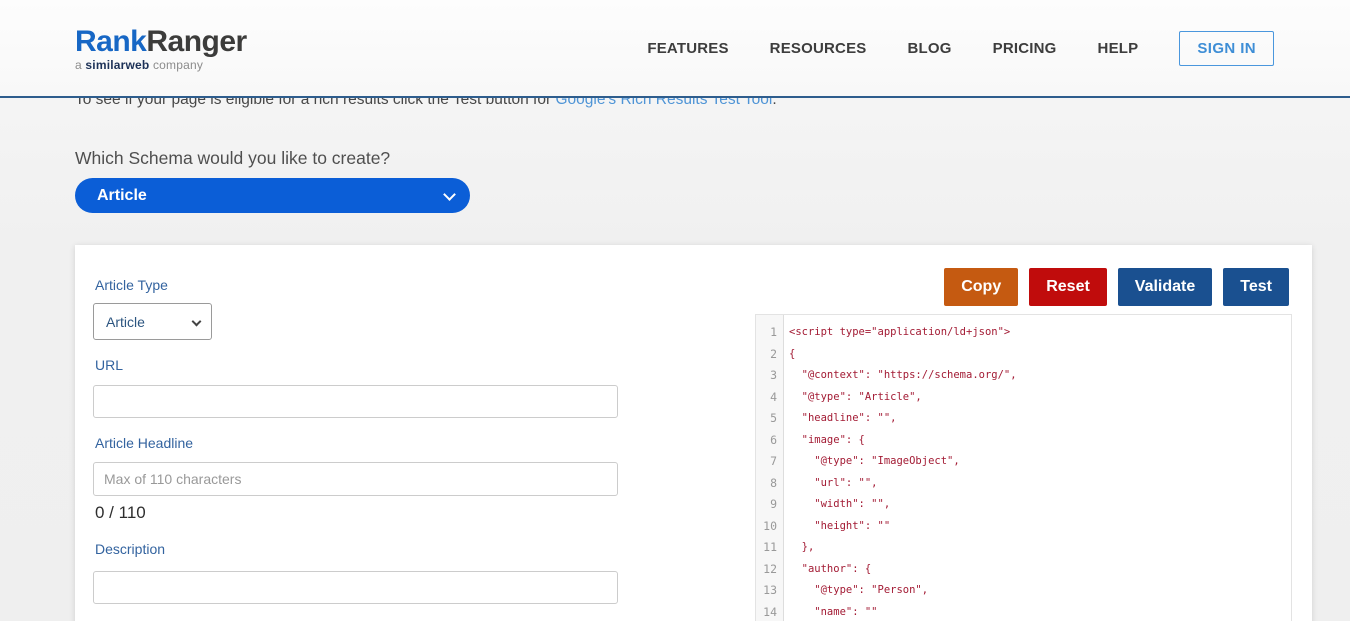 Image resolution: width=1350 pixels, height=621 pixels. Describe the element at coordinates (233, 158) in the screenshot. I see `schema-question: Which Schema would you like to create?` at that location.